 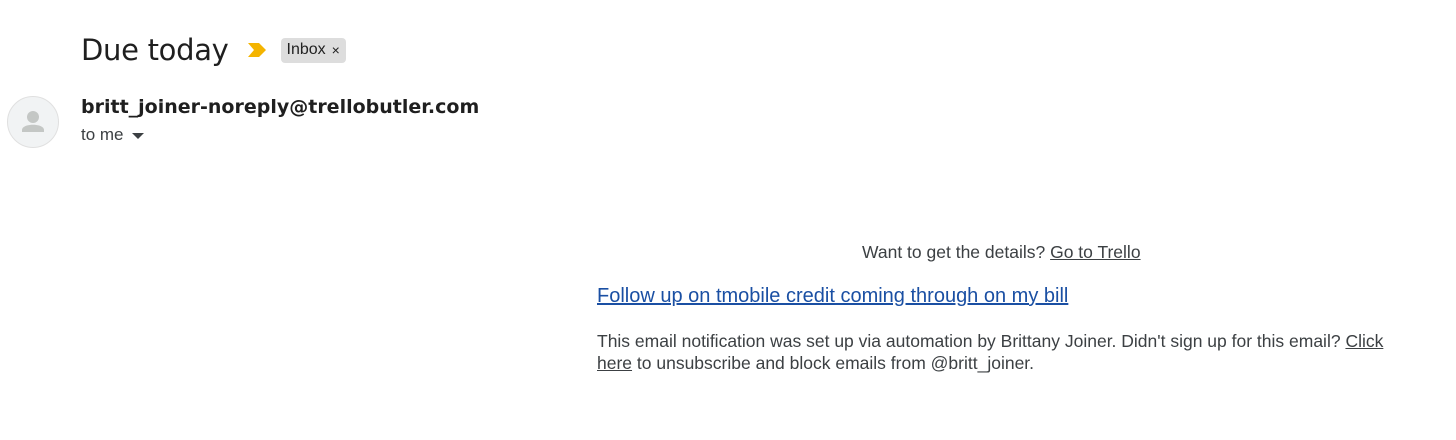 I want to click on default-person-icon, so click(x=33, y=121).